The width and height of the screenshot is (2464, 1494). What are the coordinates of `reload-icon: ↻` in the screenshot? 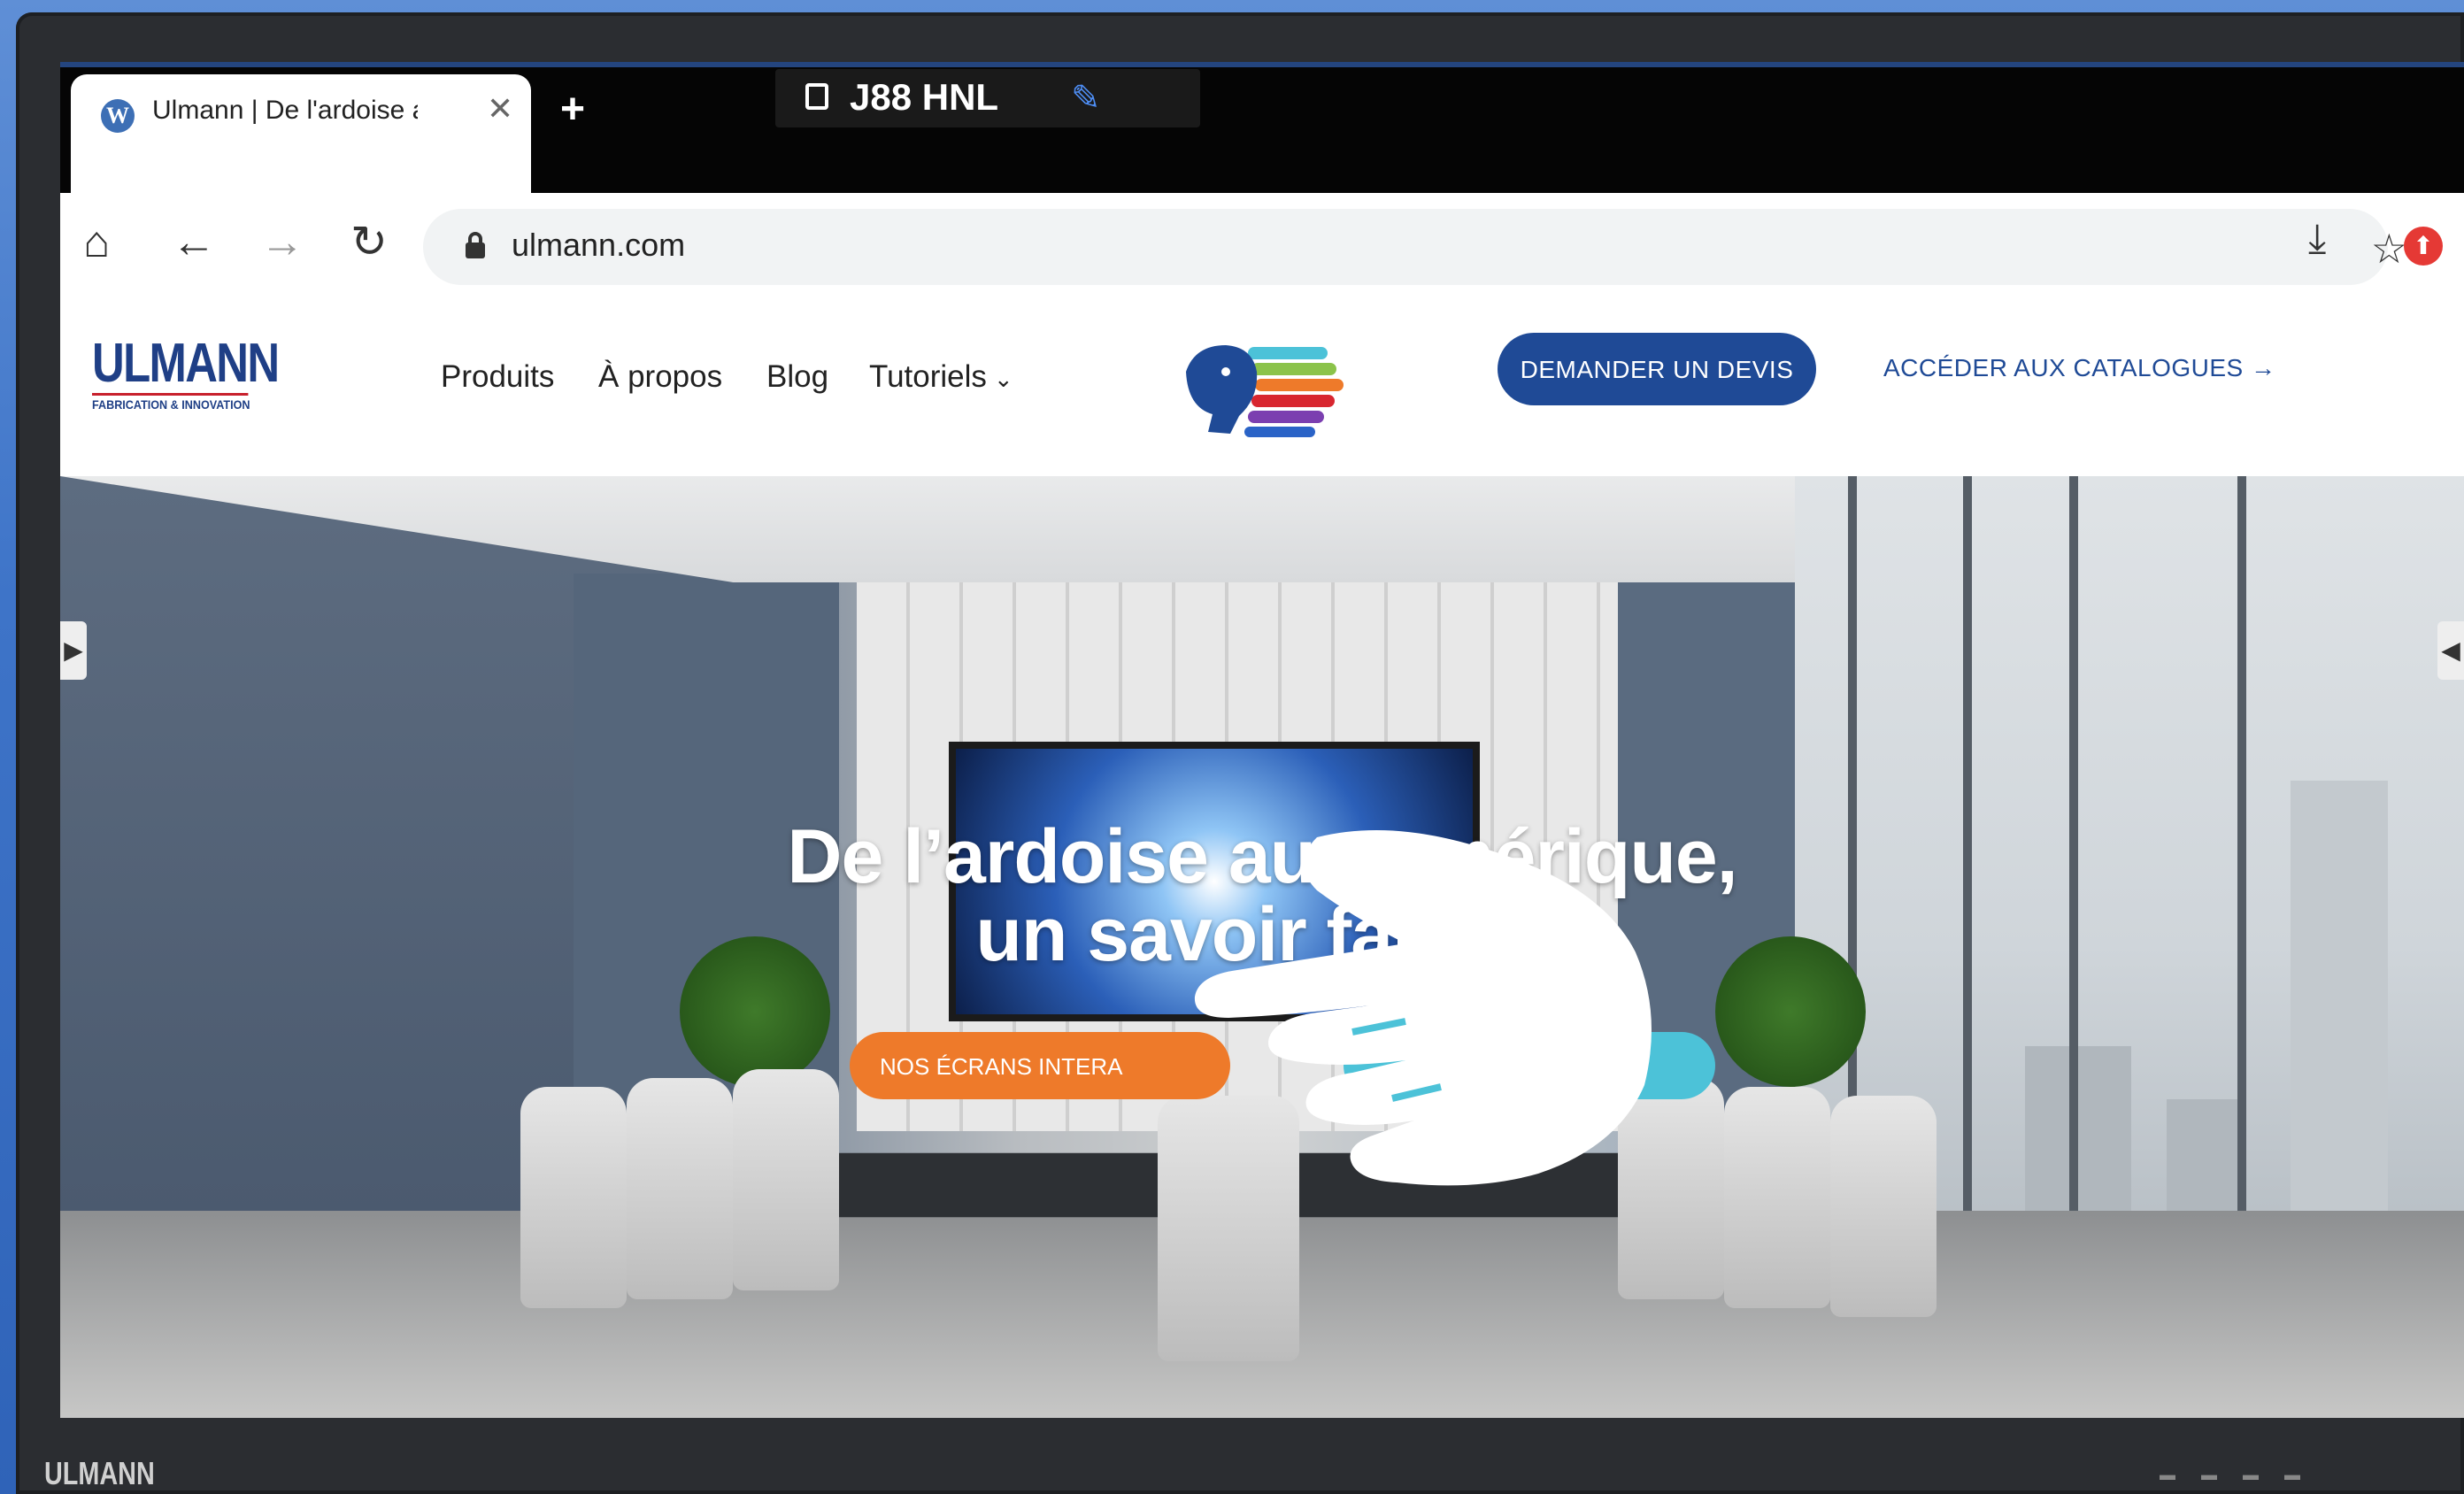 It's located at (369, 241).